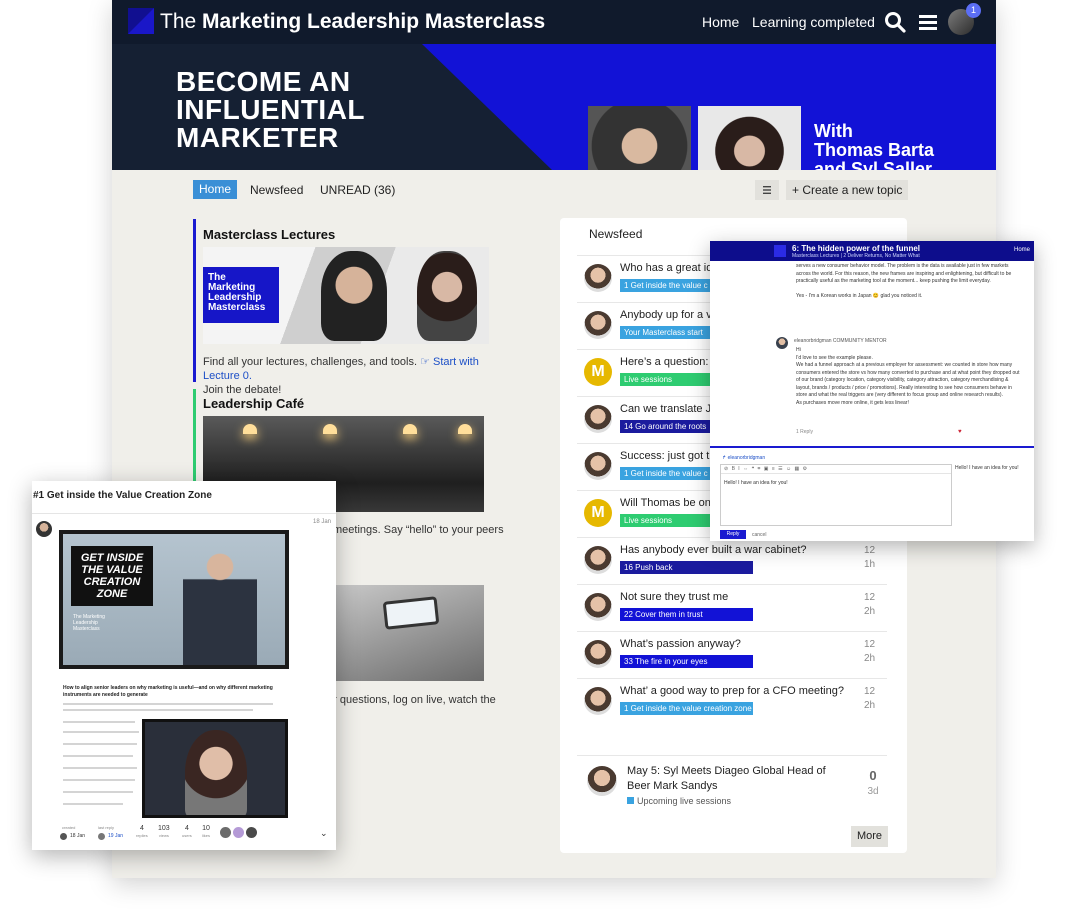 This screenshot has width=1080, height=910. What do you see at coordinates (122, 495) in the screenshot?
I see `lecture-title: #1 Get inside the Value Creation Zone` at bounding box center [122, 495].